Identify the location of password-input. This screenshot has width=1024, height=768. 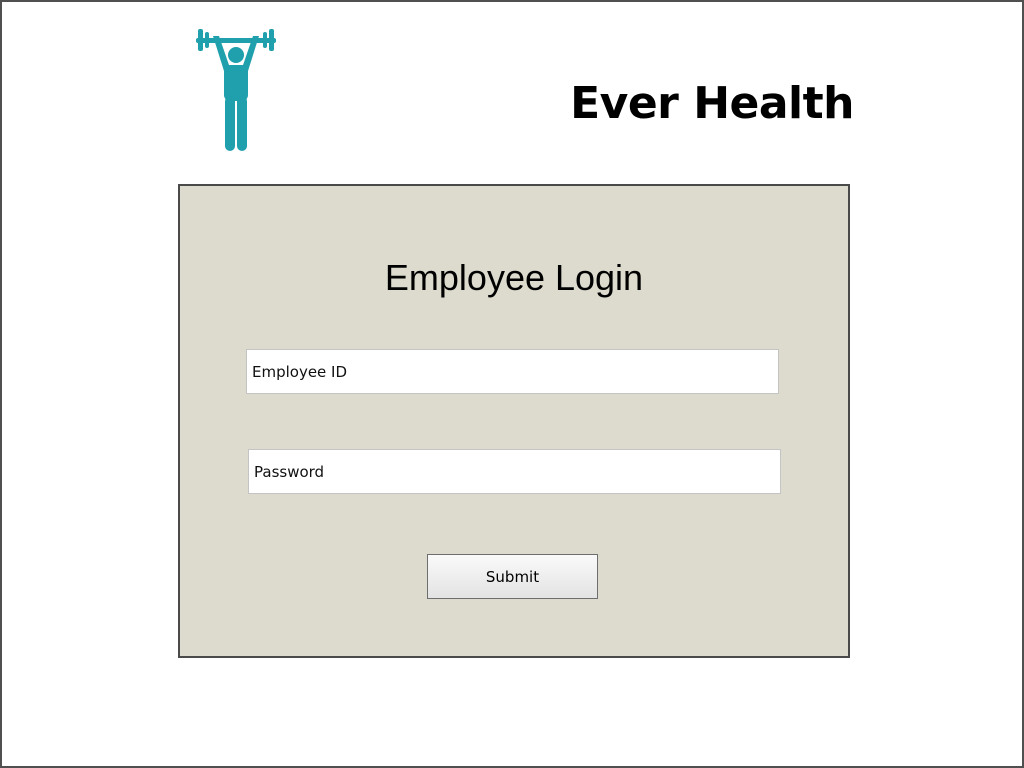
(514, 471).